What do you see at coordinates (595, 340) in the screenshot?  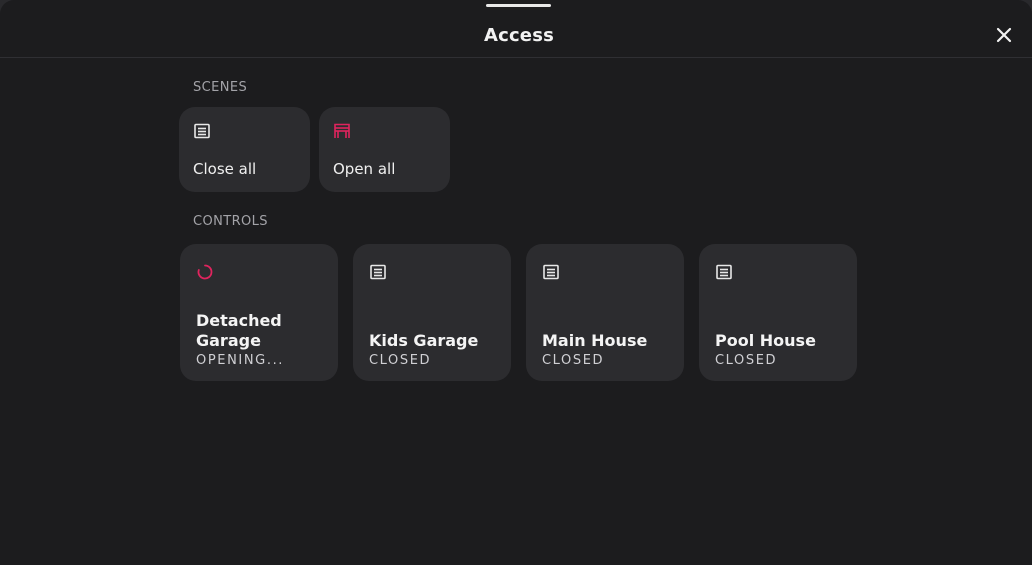 I see `control-name: Main House` at bounding box center [595, 340].